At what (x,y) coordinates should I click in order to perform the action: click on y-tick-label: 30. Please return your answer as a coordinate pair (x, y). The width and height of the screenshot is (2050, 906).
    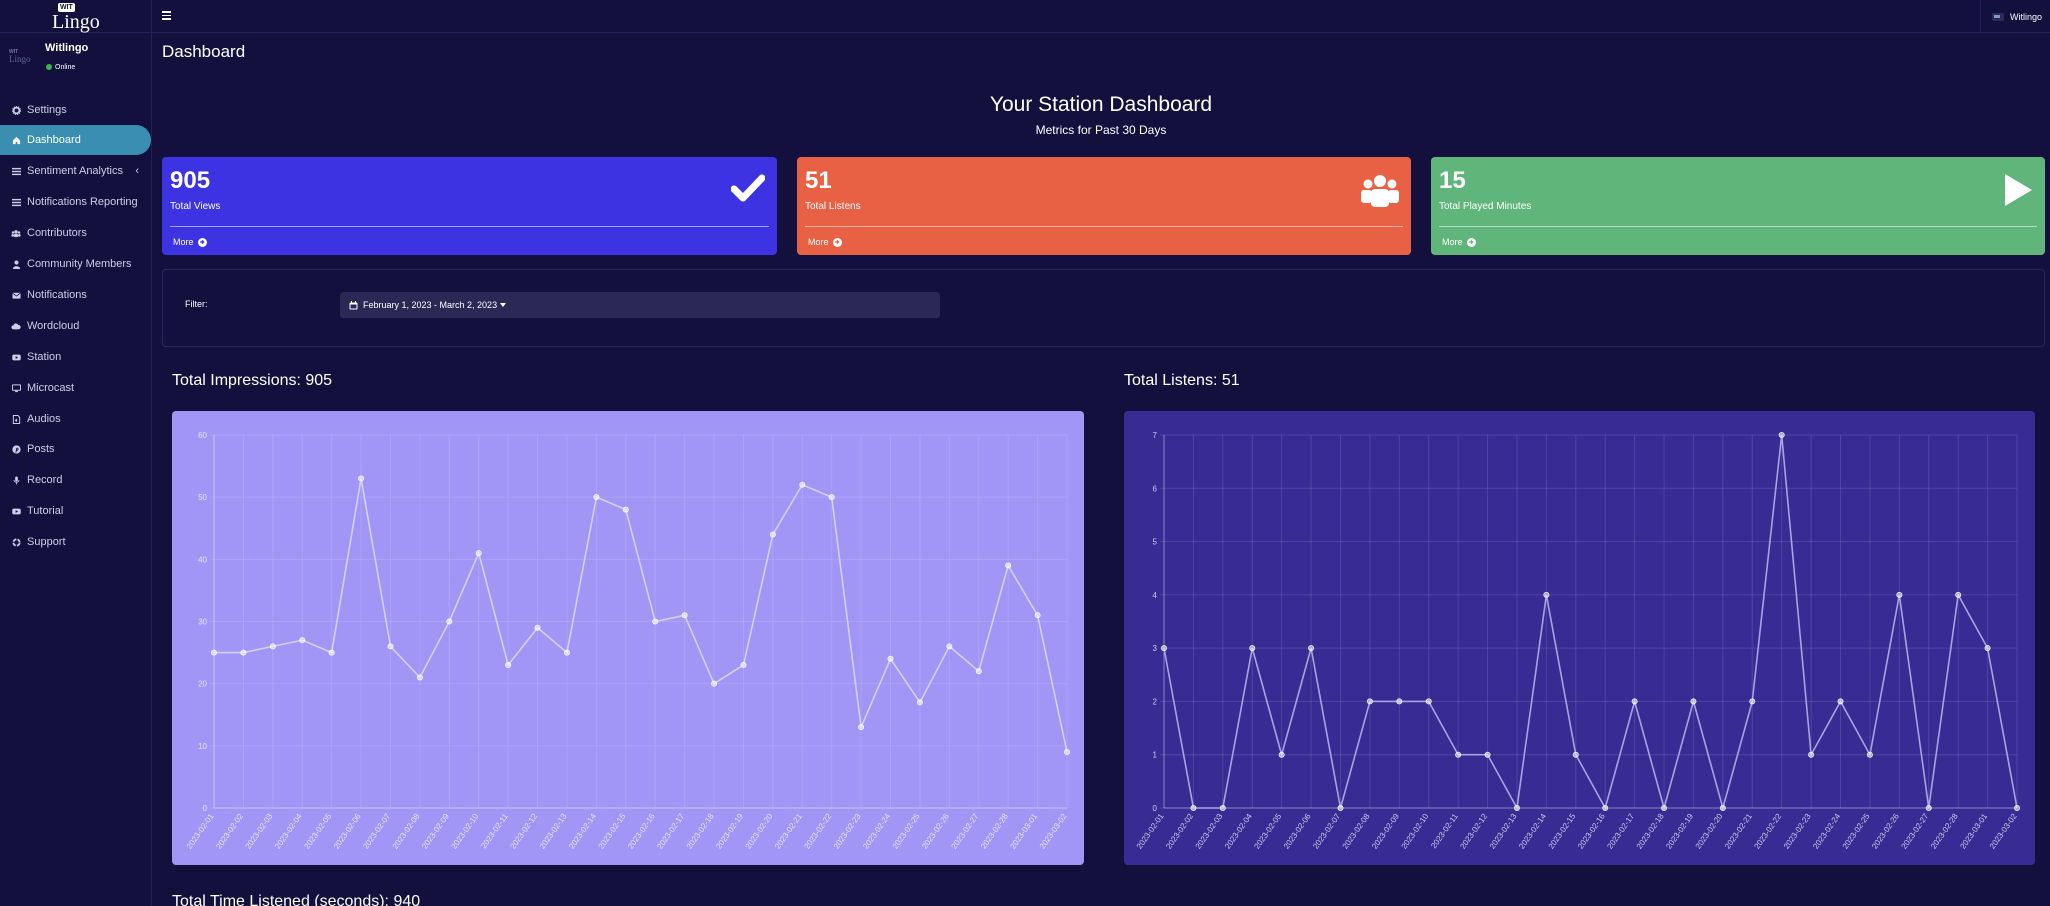
    Looking at the image, I should click on (202, 622).